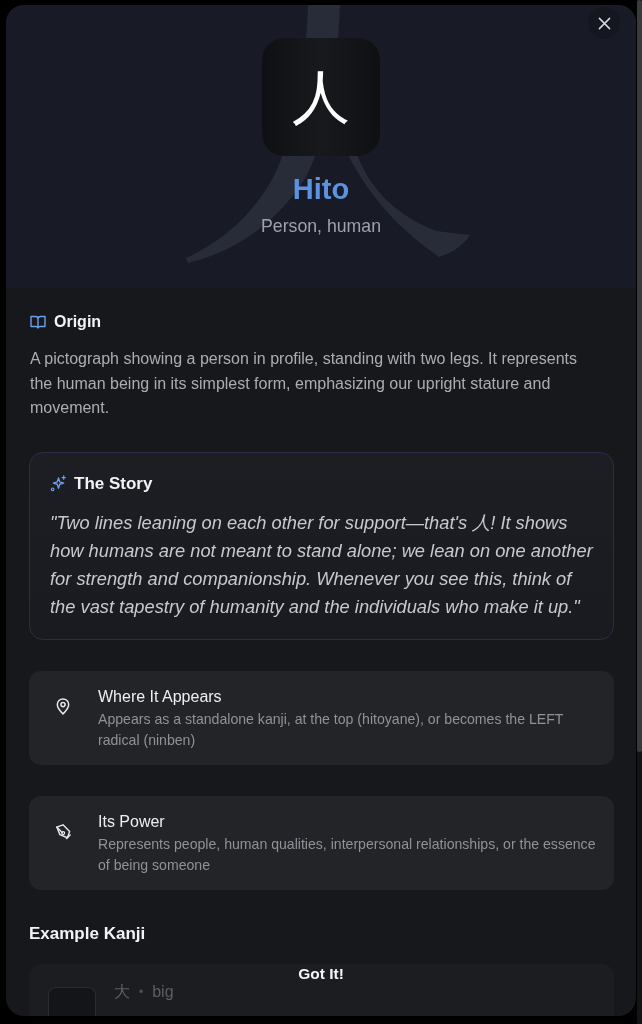  I want to click on story-quote: "Two lines leaning on each other for support—that's 人! It shows how humans are not meant to stand alone; we lean on one another for strength and companionship. Whenever you see this, think of the vast tapestry of humanity and the individuals who make it up.", so click(322, 564).